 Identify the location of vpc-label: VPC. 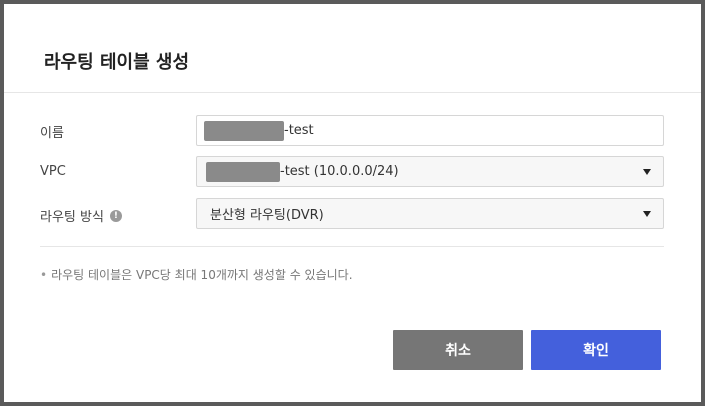
(53, 171).